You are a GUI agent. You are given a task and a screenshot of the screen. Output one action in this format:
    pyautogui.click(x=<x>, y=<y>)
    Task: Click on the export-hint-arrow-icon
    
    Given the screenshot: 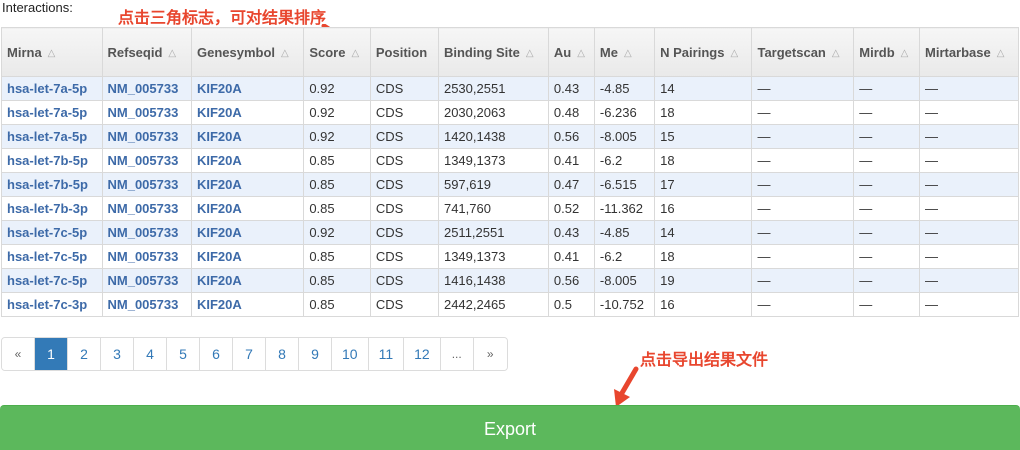 What is the action you would take?
    pyautogui.click(x=626, y=386)
    